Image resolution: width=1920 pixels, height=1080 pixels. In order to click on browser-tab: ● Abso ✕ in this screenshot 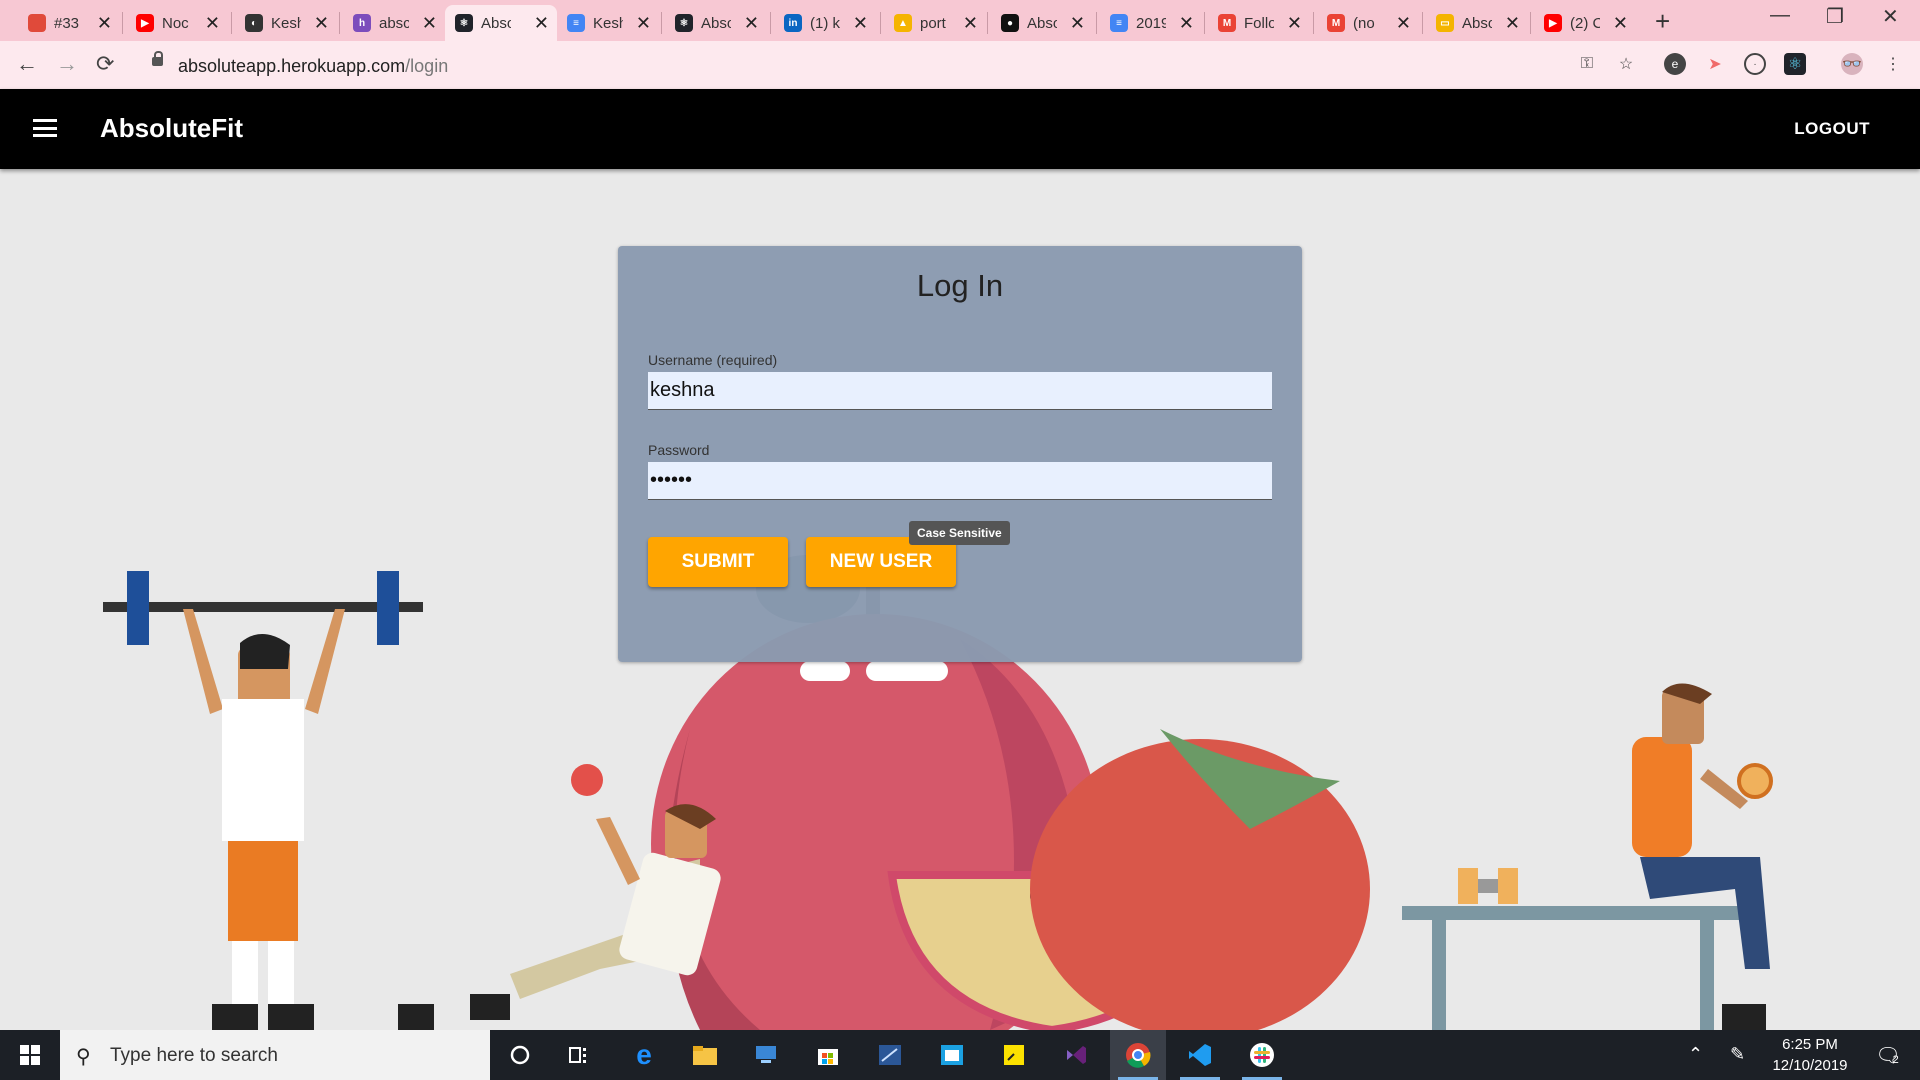, I will do `click(1042, 23)`.